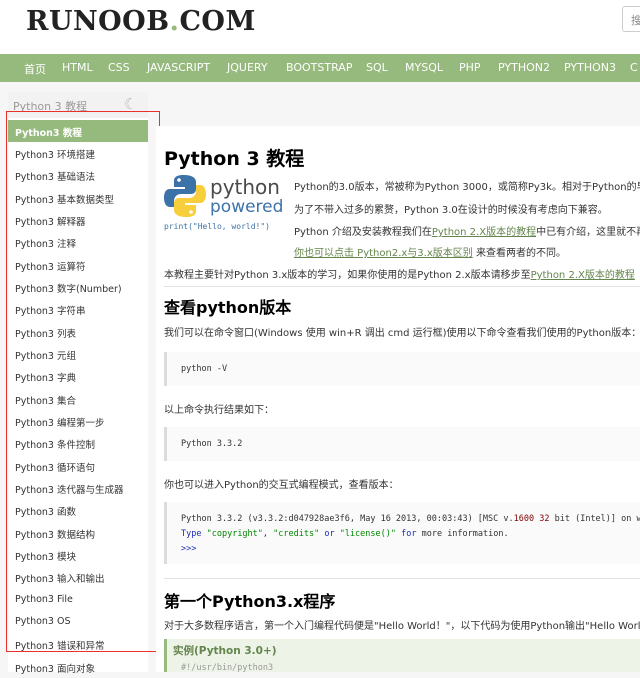 The image size is (640, 678). Describe the element at coordinates (78, 510) in the screenshot. I see `sidebar-item-functions: Python3 函数` at that location.